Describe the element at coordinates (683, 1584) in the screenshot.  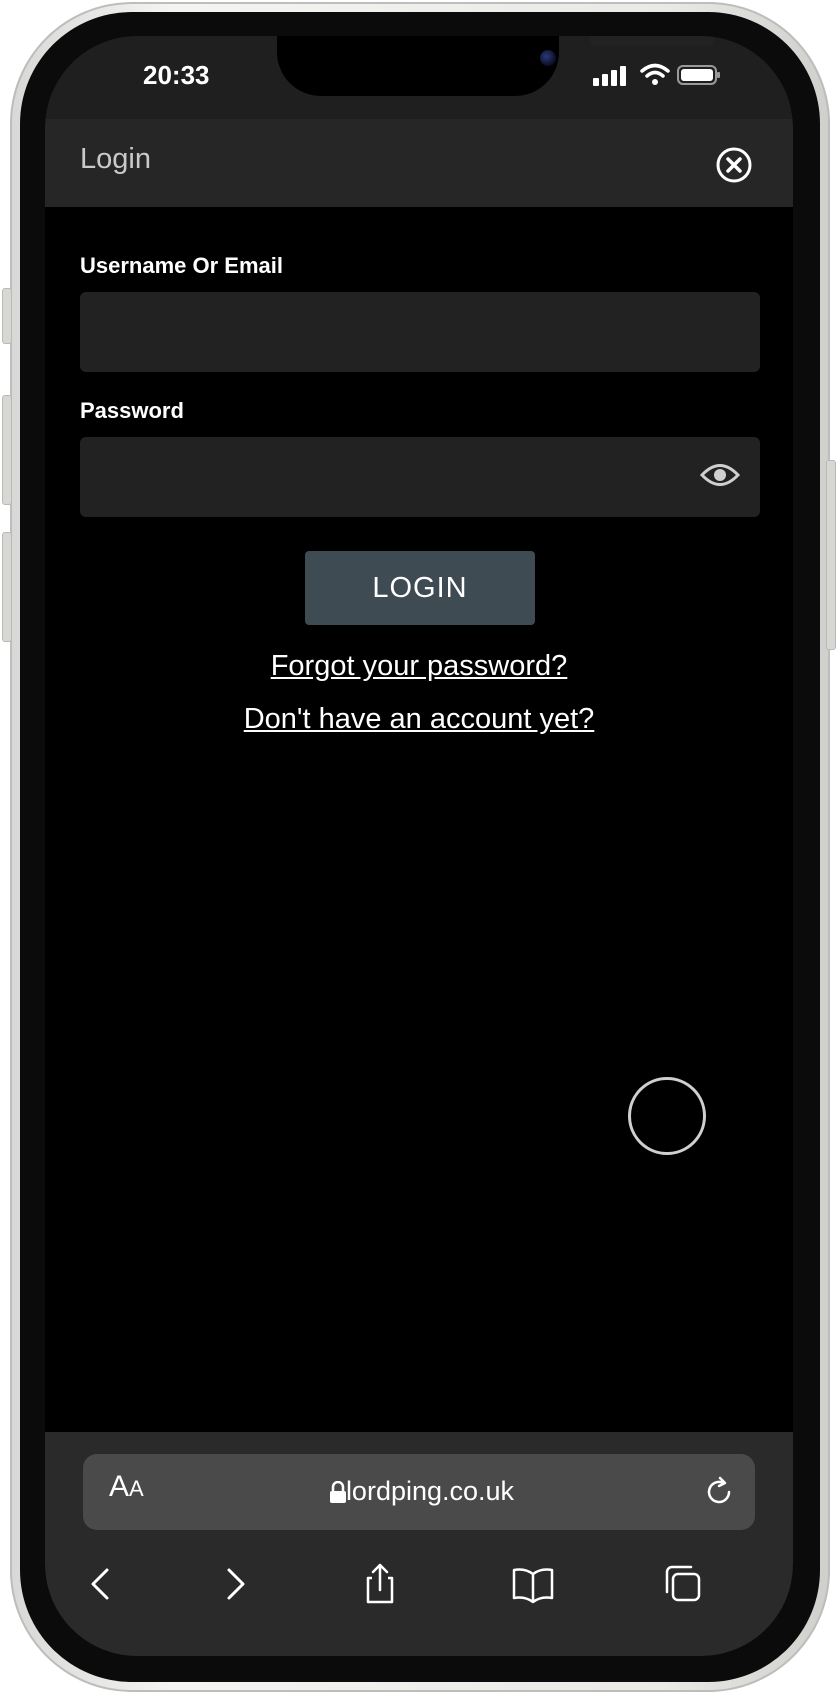
I see `tabs-icon` at that location.